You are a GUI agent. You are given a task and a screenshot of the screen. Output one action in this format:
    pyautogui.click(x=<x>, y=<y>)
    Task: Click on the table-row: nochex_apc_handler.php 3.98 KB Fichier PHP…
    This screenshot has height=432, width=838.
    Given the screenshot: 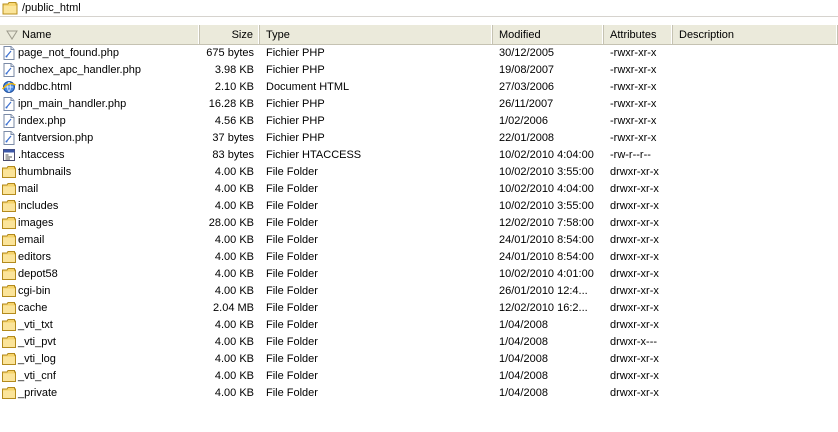 What is the action you would take?
    pyautogui.click(x=419, y=69)
    